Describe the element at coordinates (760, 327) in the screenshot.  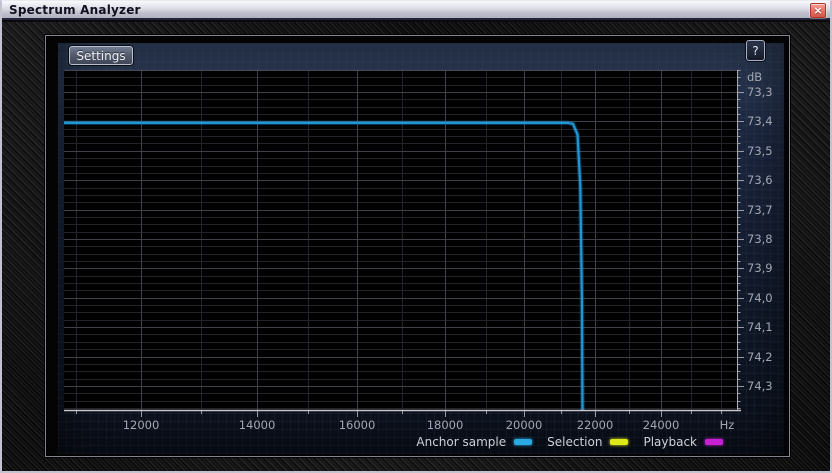
I see `svg-text: 74,1` at that location.